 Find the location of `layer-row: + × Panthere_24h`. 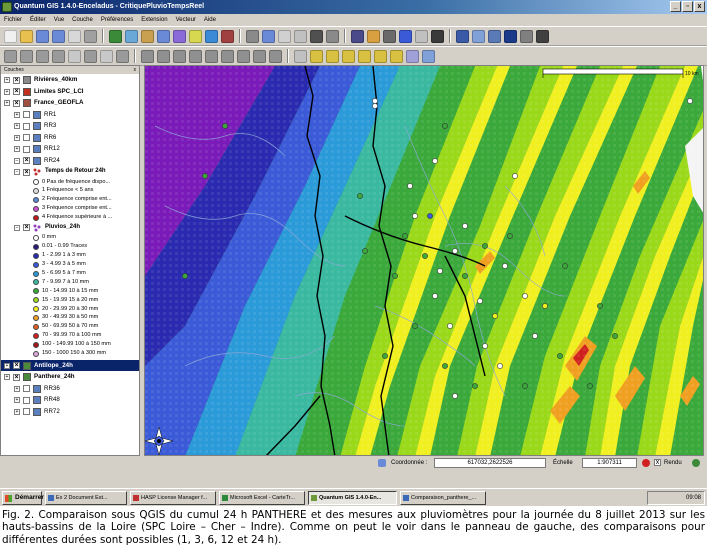

layer-row: + × Panthere_24h is located at coordinates (70, 377).